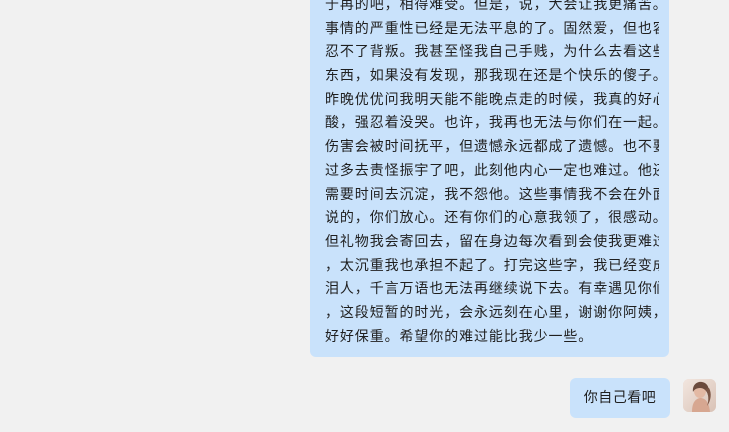 The image size is (729, 432). I want to click on message-line: 于再的吧，相得难受。但是，说，大会让我更痛苦。, so click(492, 6).